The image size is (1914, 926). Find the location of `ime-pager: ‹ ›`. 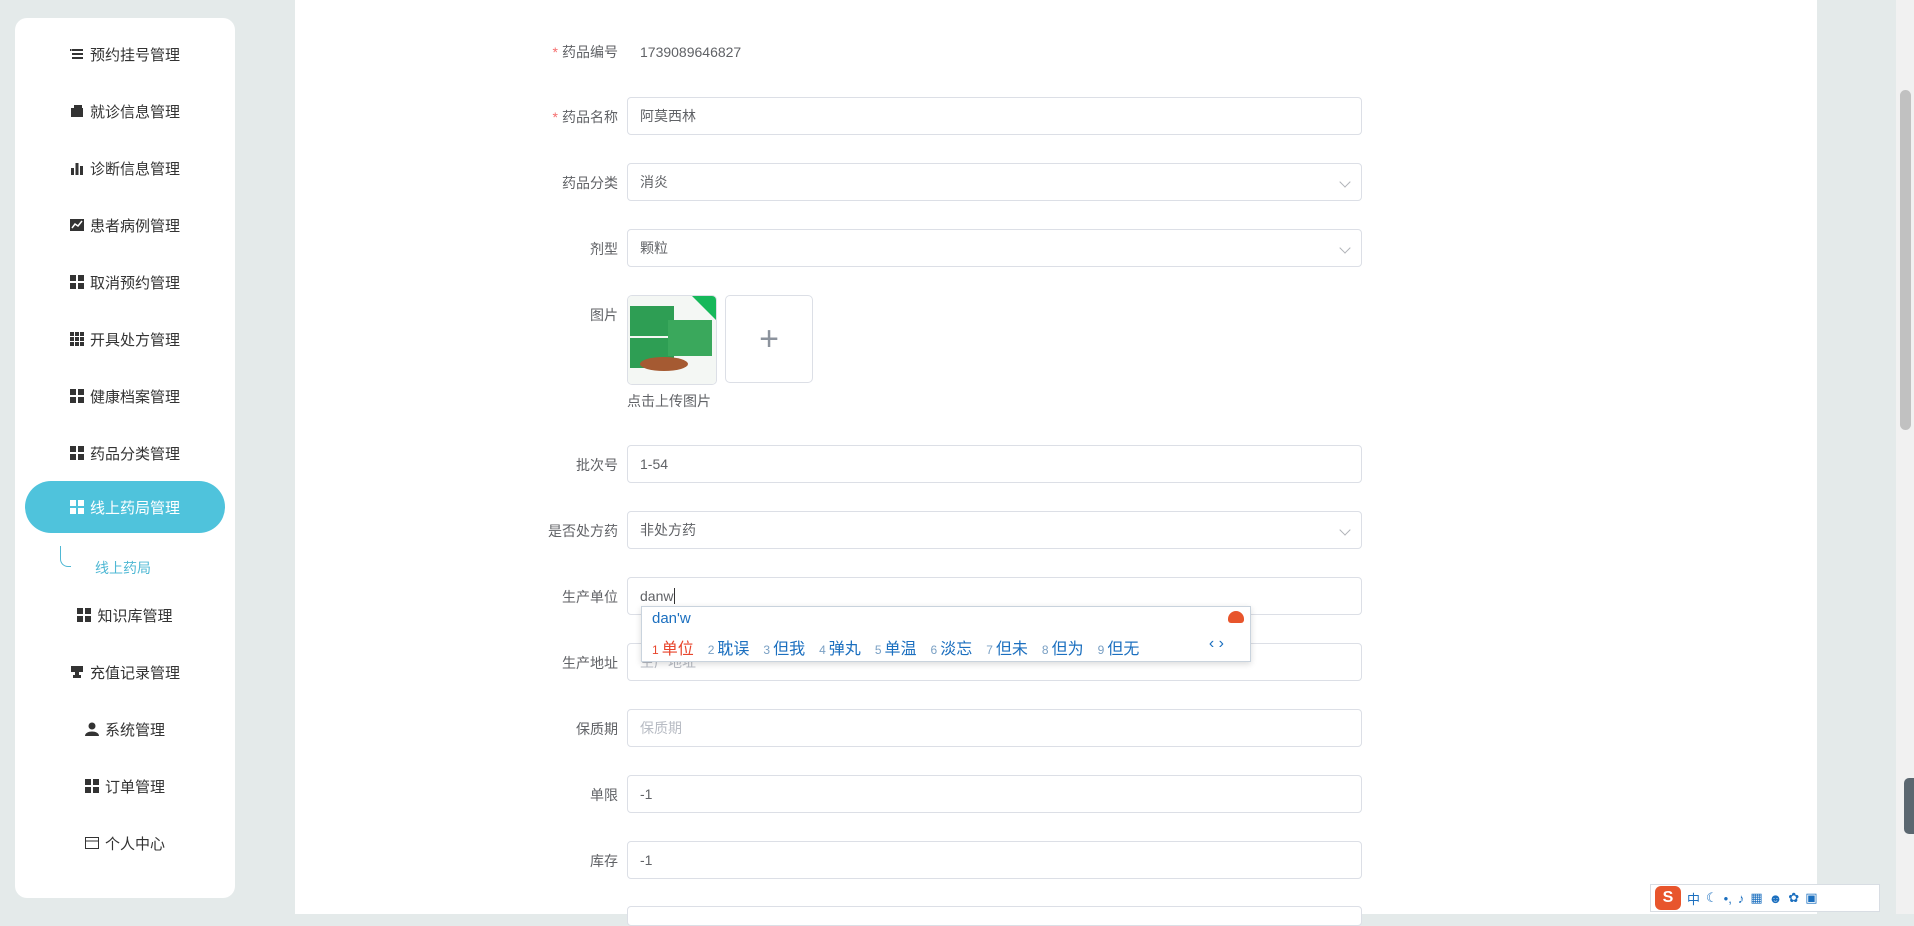

ime-pager: ‹ › is located at coordinates (1216, 644).